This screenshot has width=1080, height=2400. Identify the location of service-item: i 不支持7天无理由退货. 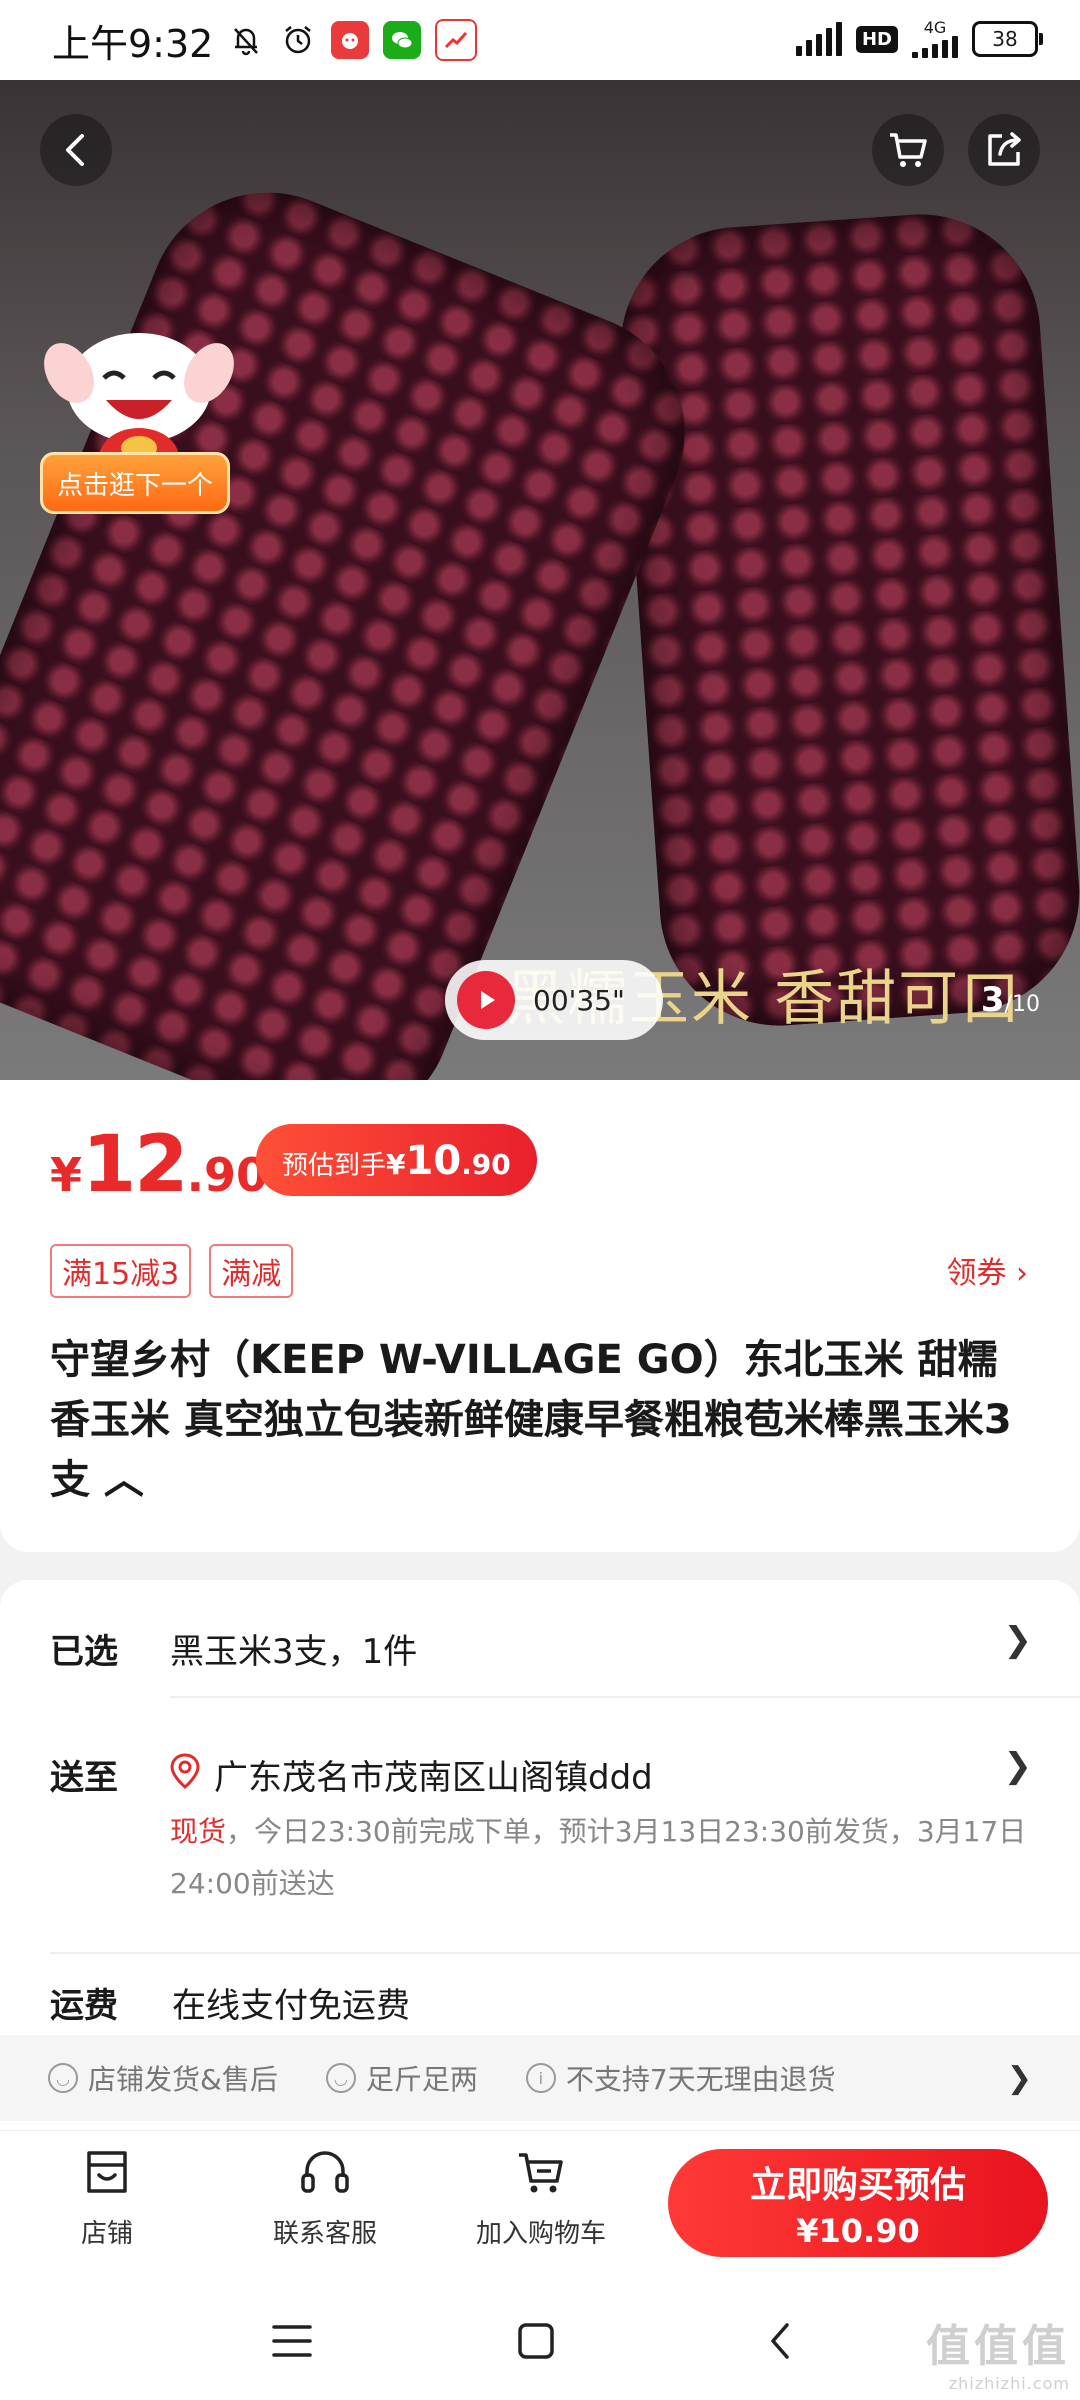
(680, 2078).